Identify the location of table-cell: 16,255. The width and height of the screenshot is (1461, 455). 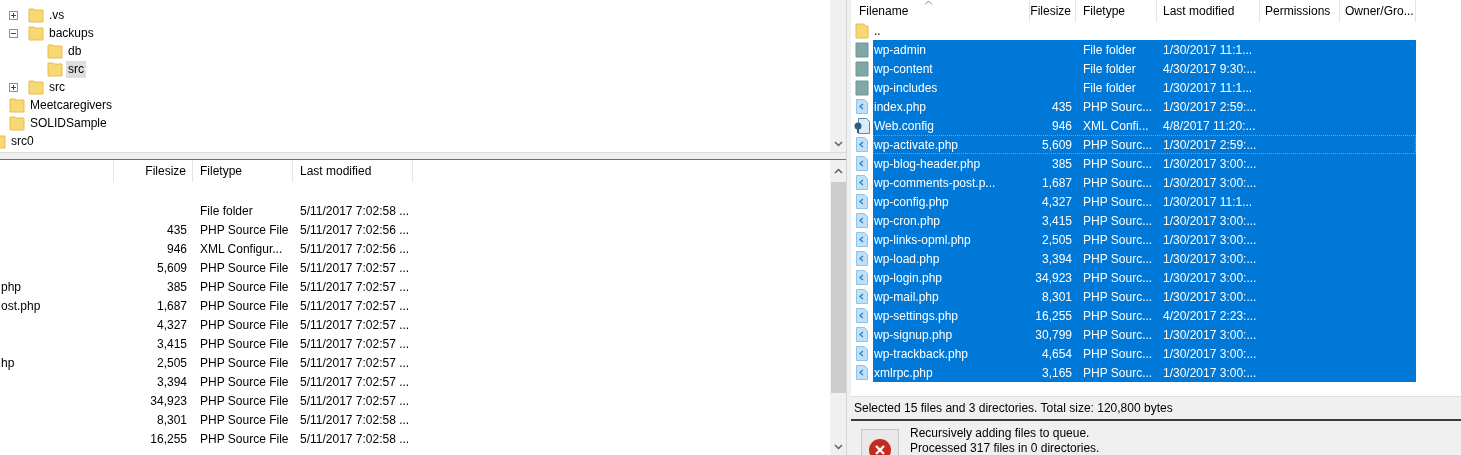
(1053, 315).